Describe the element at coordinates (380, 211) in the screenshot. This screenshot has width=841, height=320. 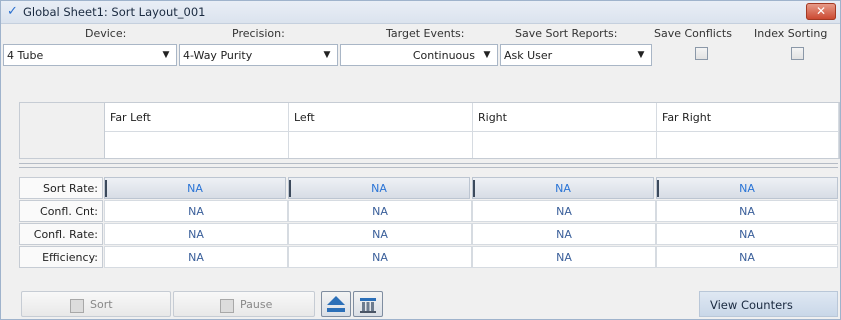
I see `conflict-count-left: NA` at that location.